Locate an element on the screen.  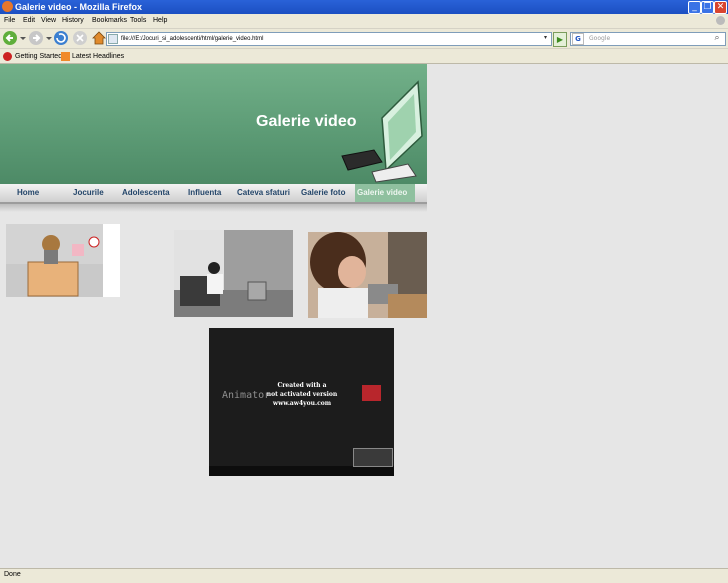
go-button: ▶ is located at coordinates (560, 39).